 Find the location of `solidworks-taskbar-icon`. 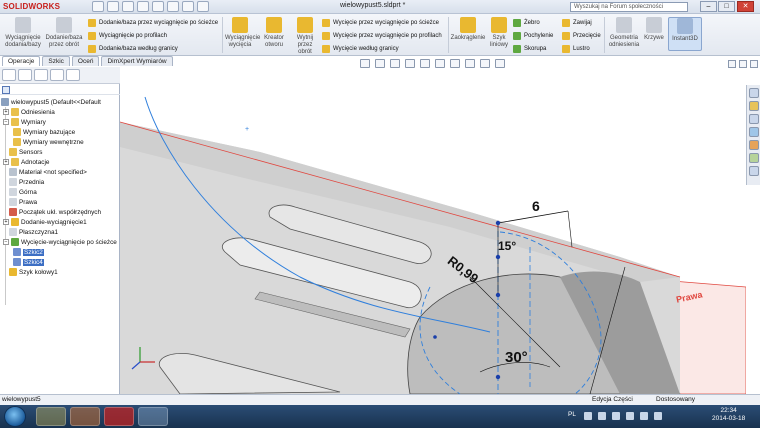

solidworks-taskbar-icon is located at coordinates (119, 416).